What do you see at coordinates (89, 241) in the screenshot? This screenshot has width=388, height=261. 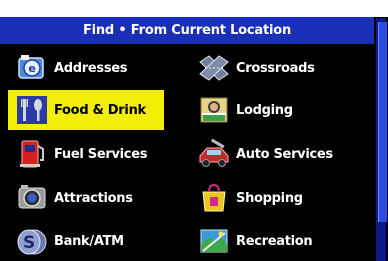 I see `menu-item-label: Bank/ATM` at bounding box center [89, 241].